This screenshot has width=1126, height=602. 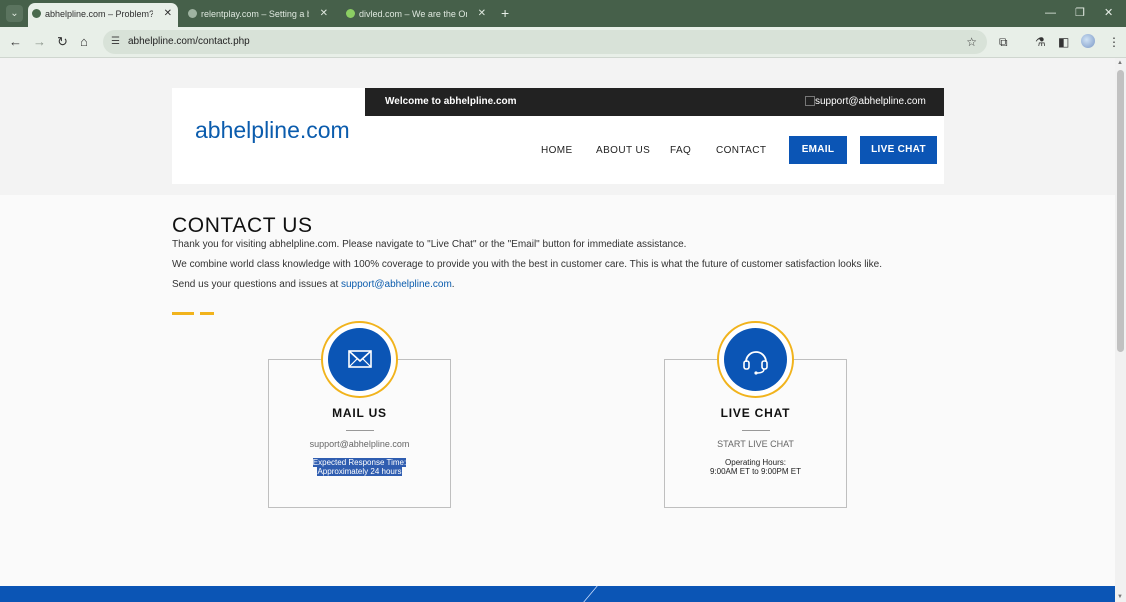 I want to click on extensions-icon: ⧉, so click(x=1003, y=42).